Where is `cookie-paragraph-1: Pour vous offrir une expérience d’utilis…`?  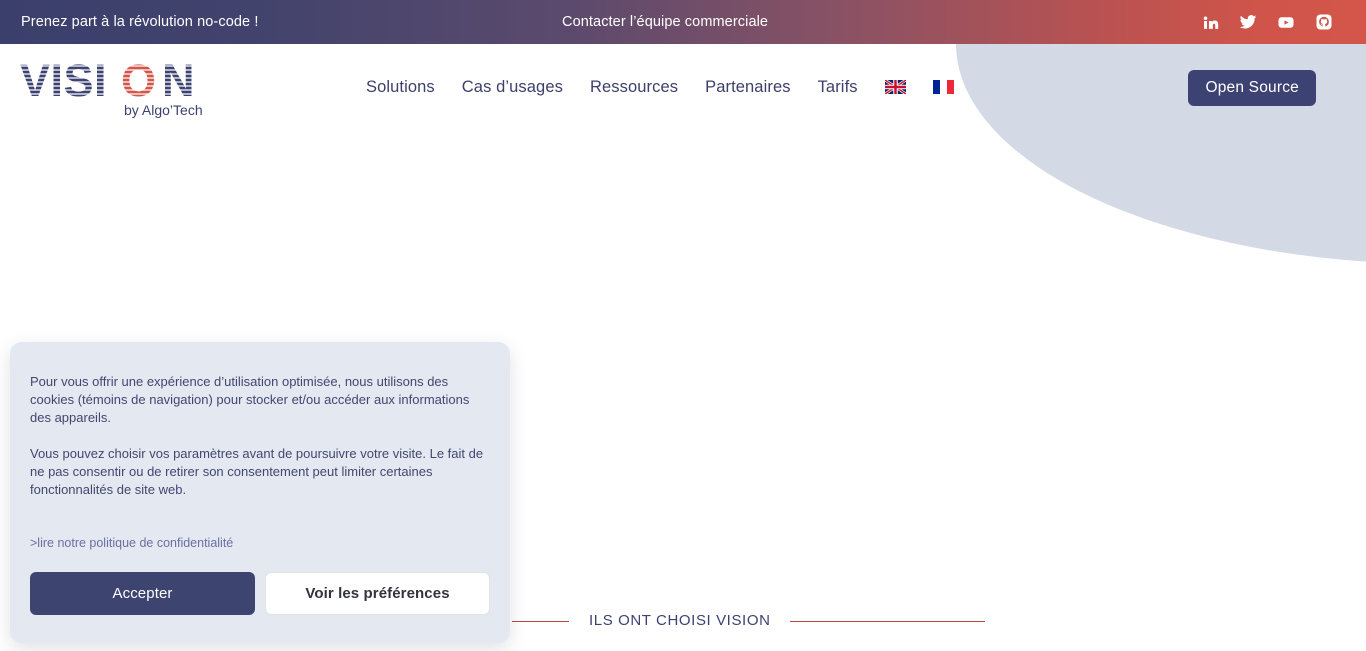
cookie-paragraph-1: Pour vous offrir une expérience d’utilis… is located at coordinates (250, 399).